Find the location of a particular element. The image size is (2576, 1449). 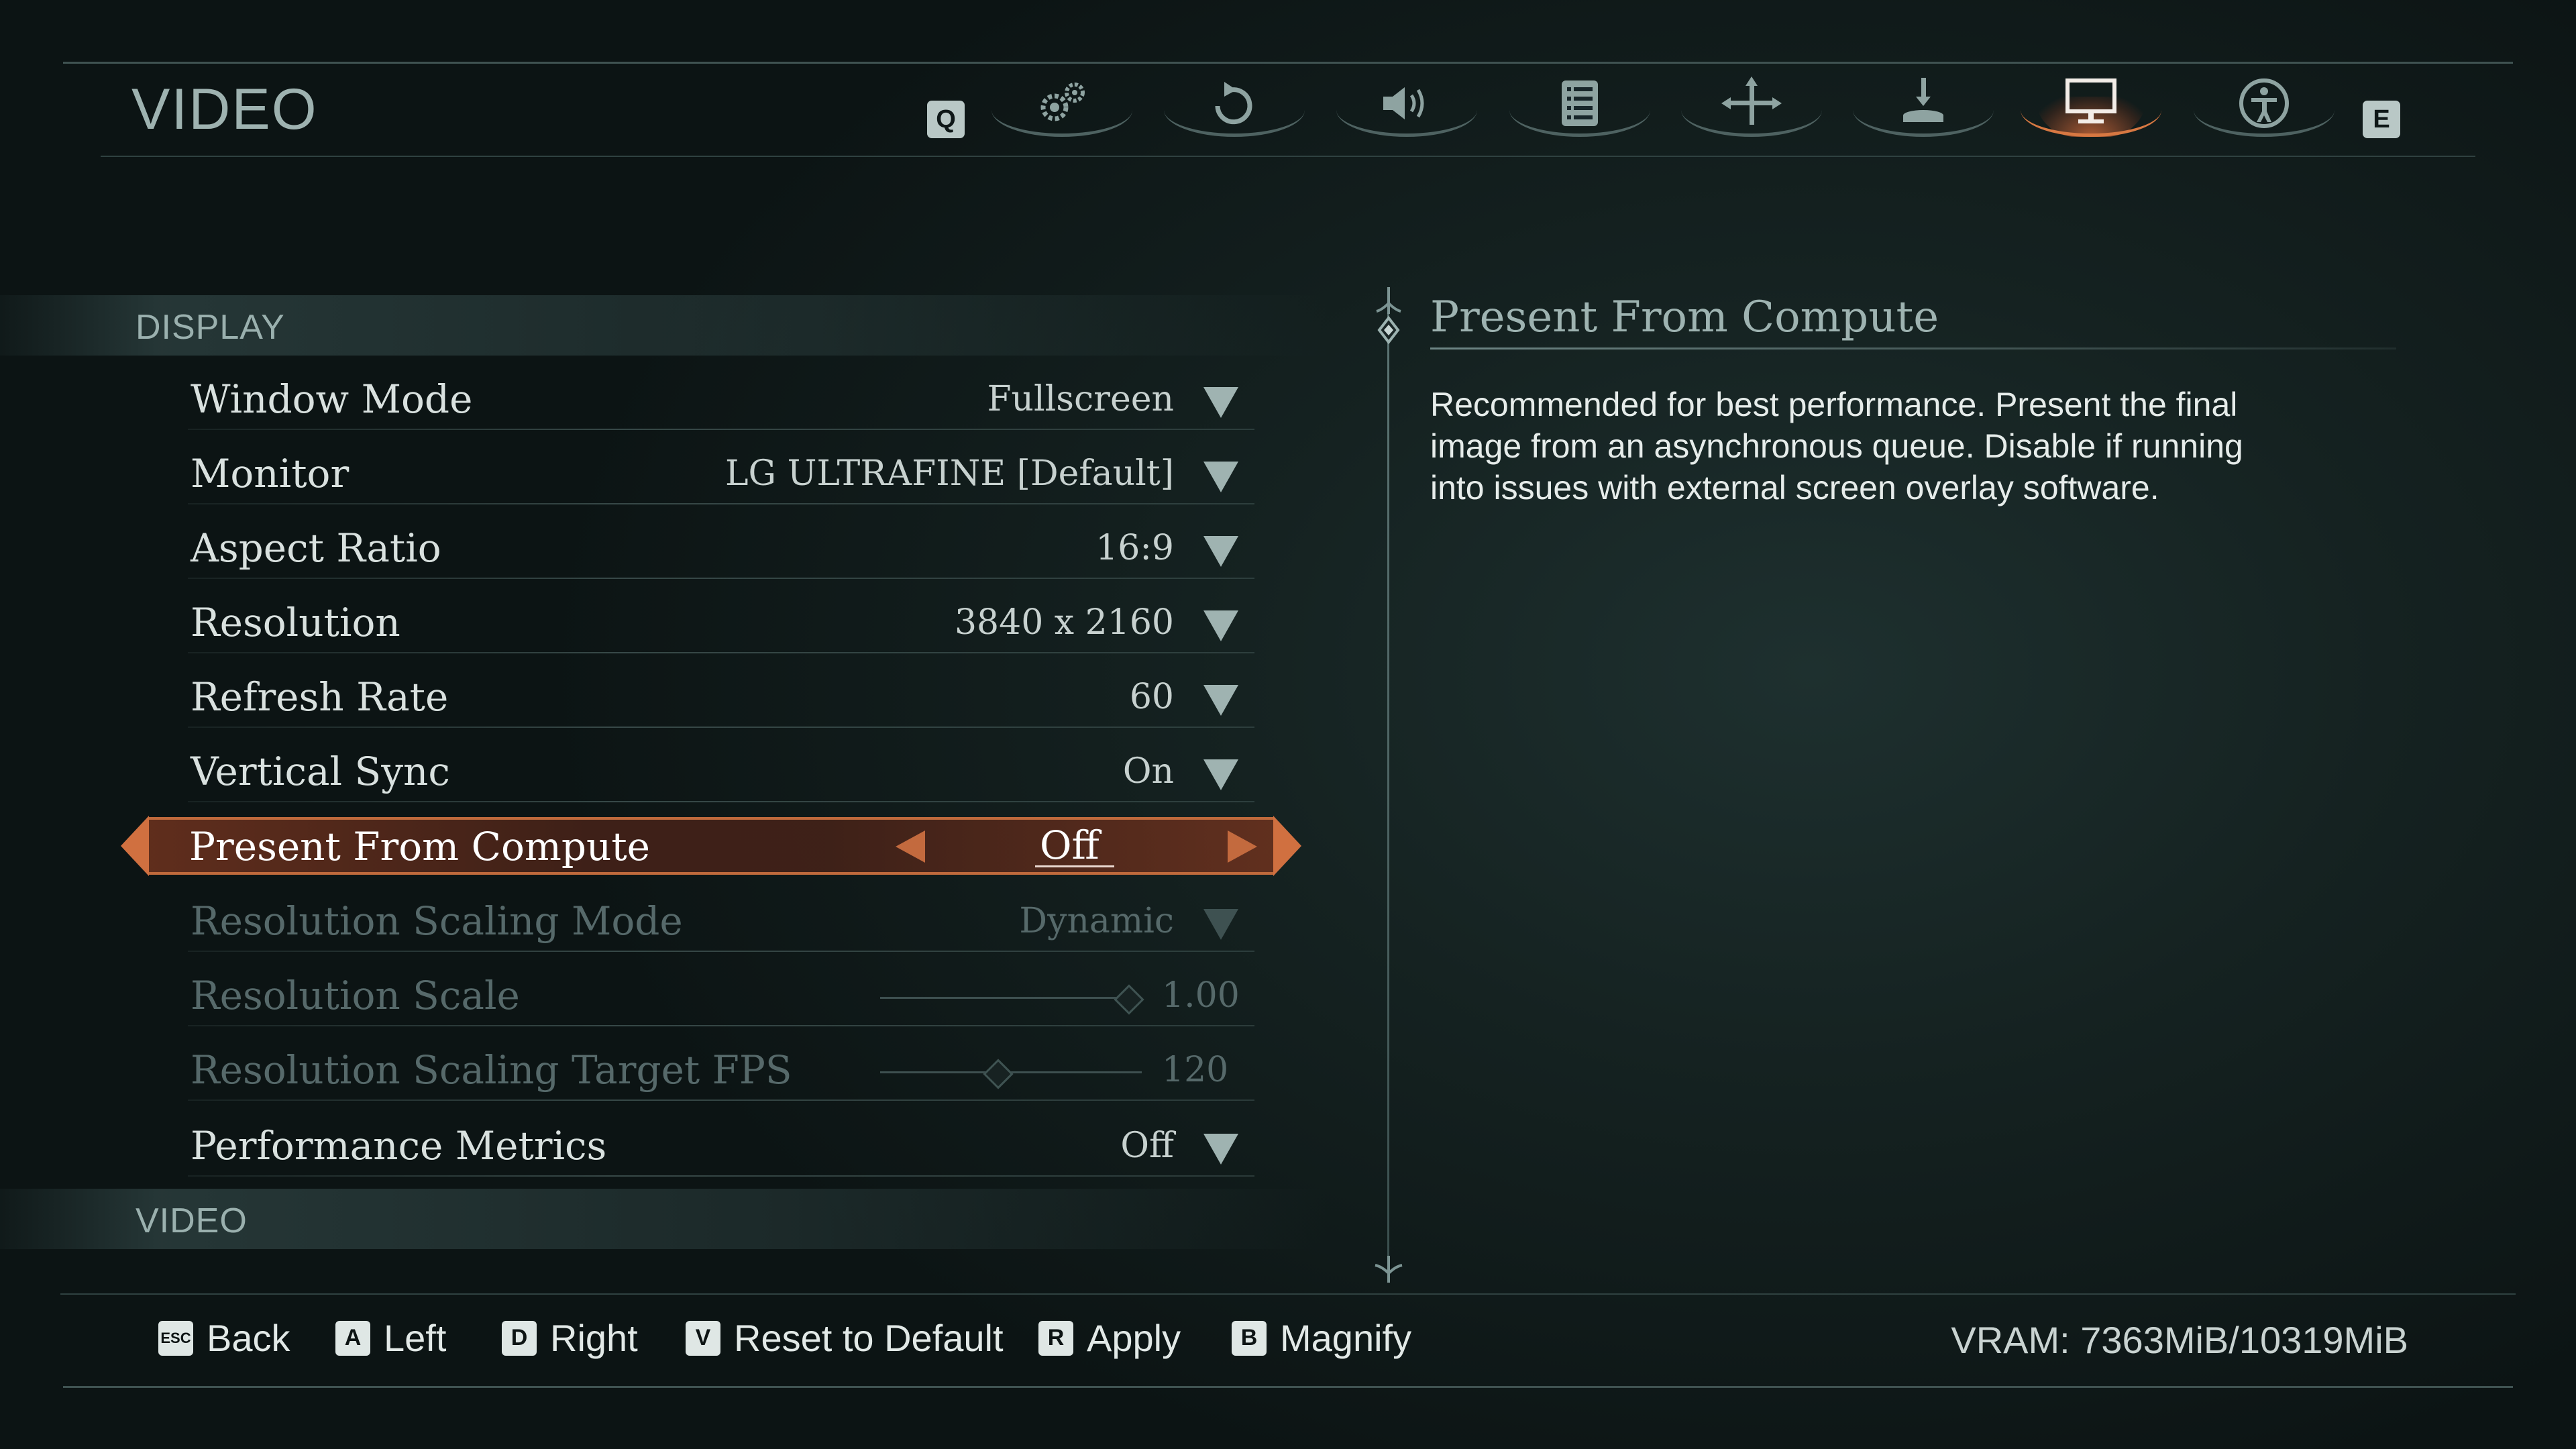

d-key-icon: D is located at coordinates (519, 1338).